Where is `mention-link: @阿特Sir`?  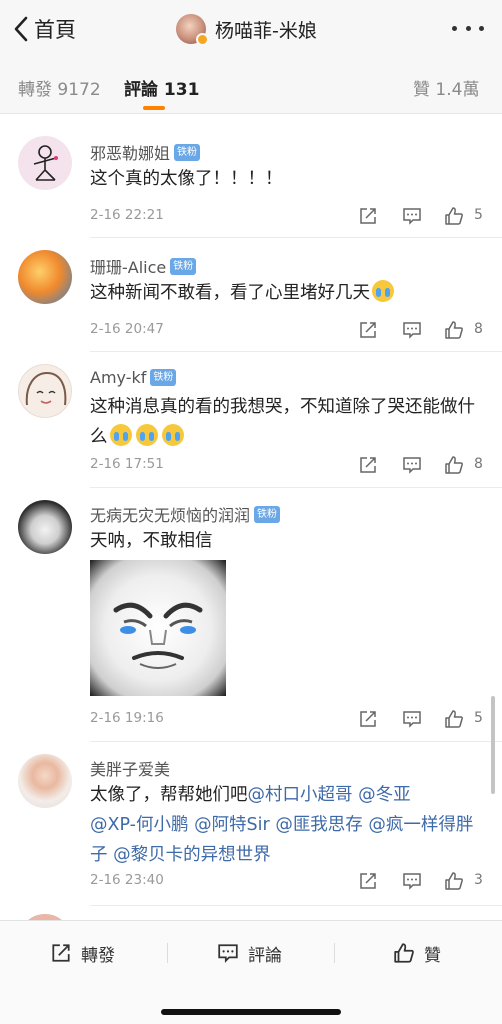
mention-link: @阿特Sir is located at coordinates (232, 825).